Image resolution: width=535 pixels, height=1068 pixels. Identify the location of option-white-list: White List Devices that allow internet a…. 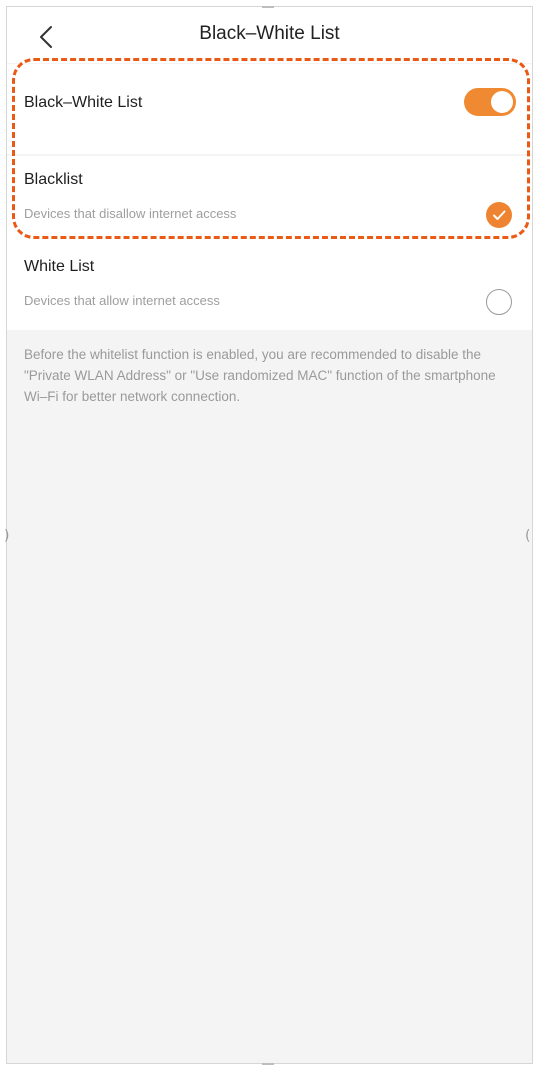
(269, 287).